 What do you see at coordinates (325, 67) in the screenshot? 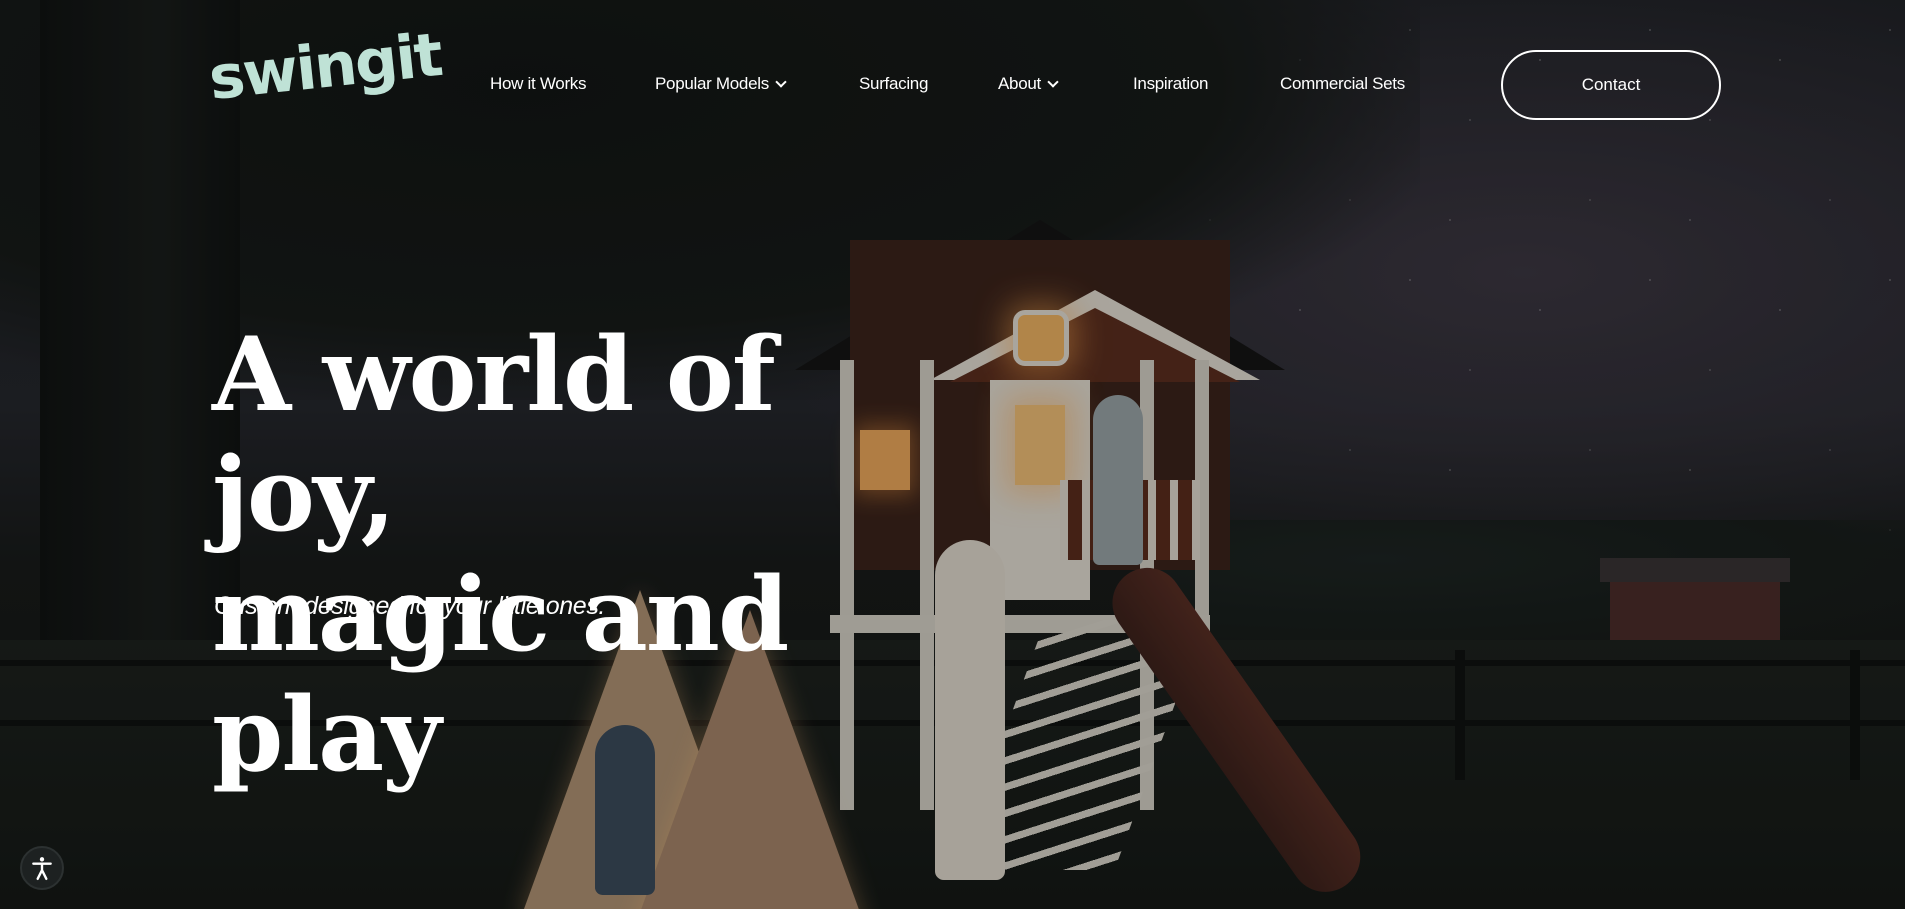
I see `swingit-logo: swingit` at bounding box center [325, 67].